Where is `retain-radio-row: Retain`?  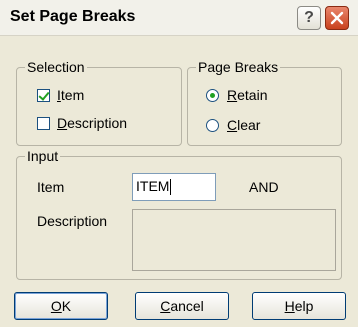
retain-radio-row: Retain is located at coordinates (236, 95).